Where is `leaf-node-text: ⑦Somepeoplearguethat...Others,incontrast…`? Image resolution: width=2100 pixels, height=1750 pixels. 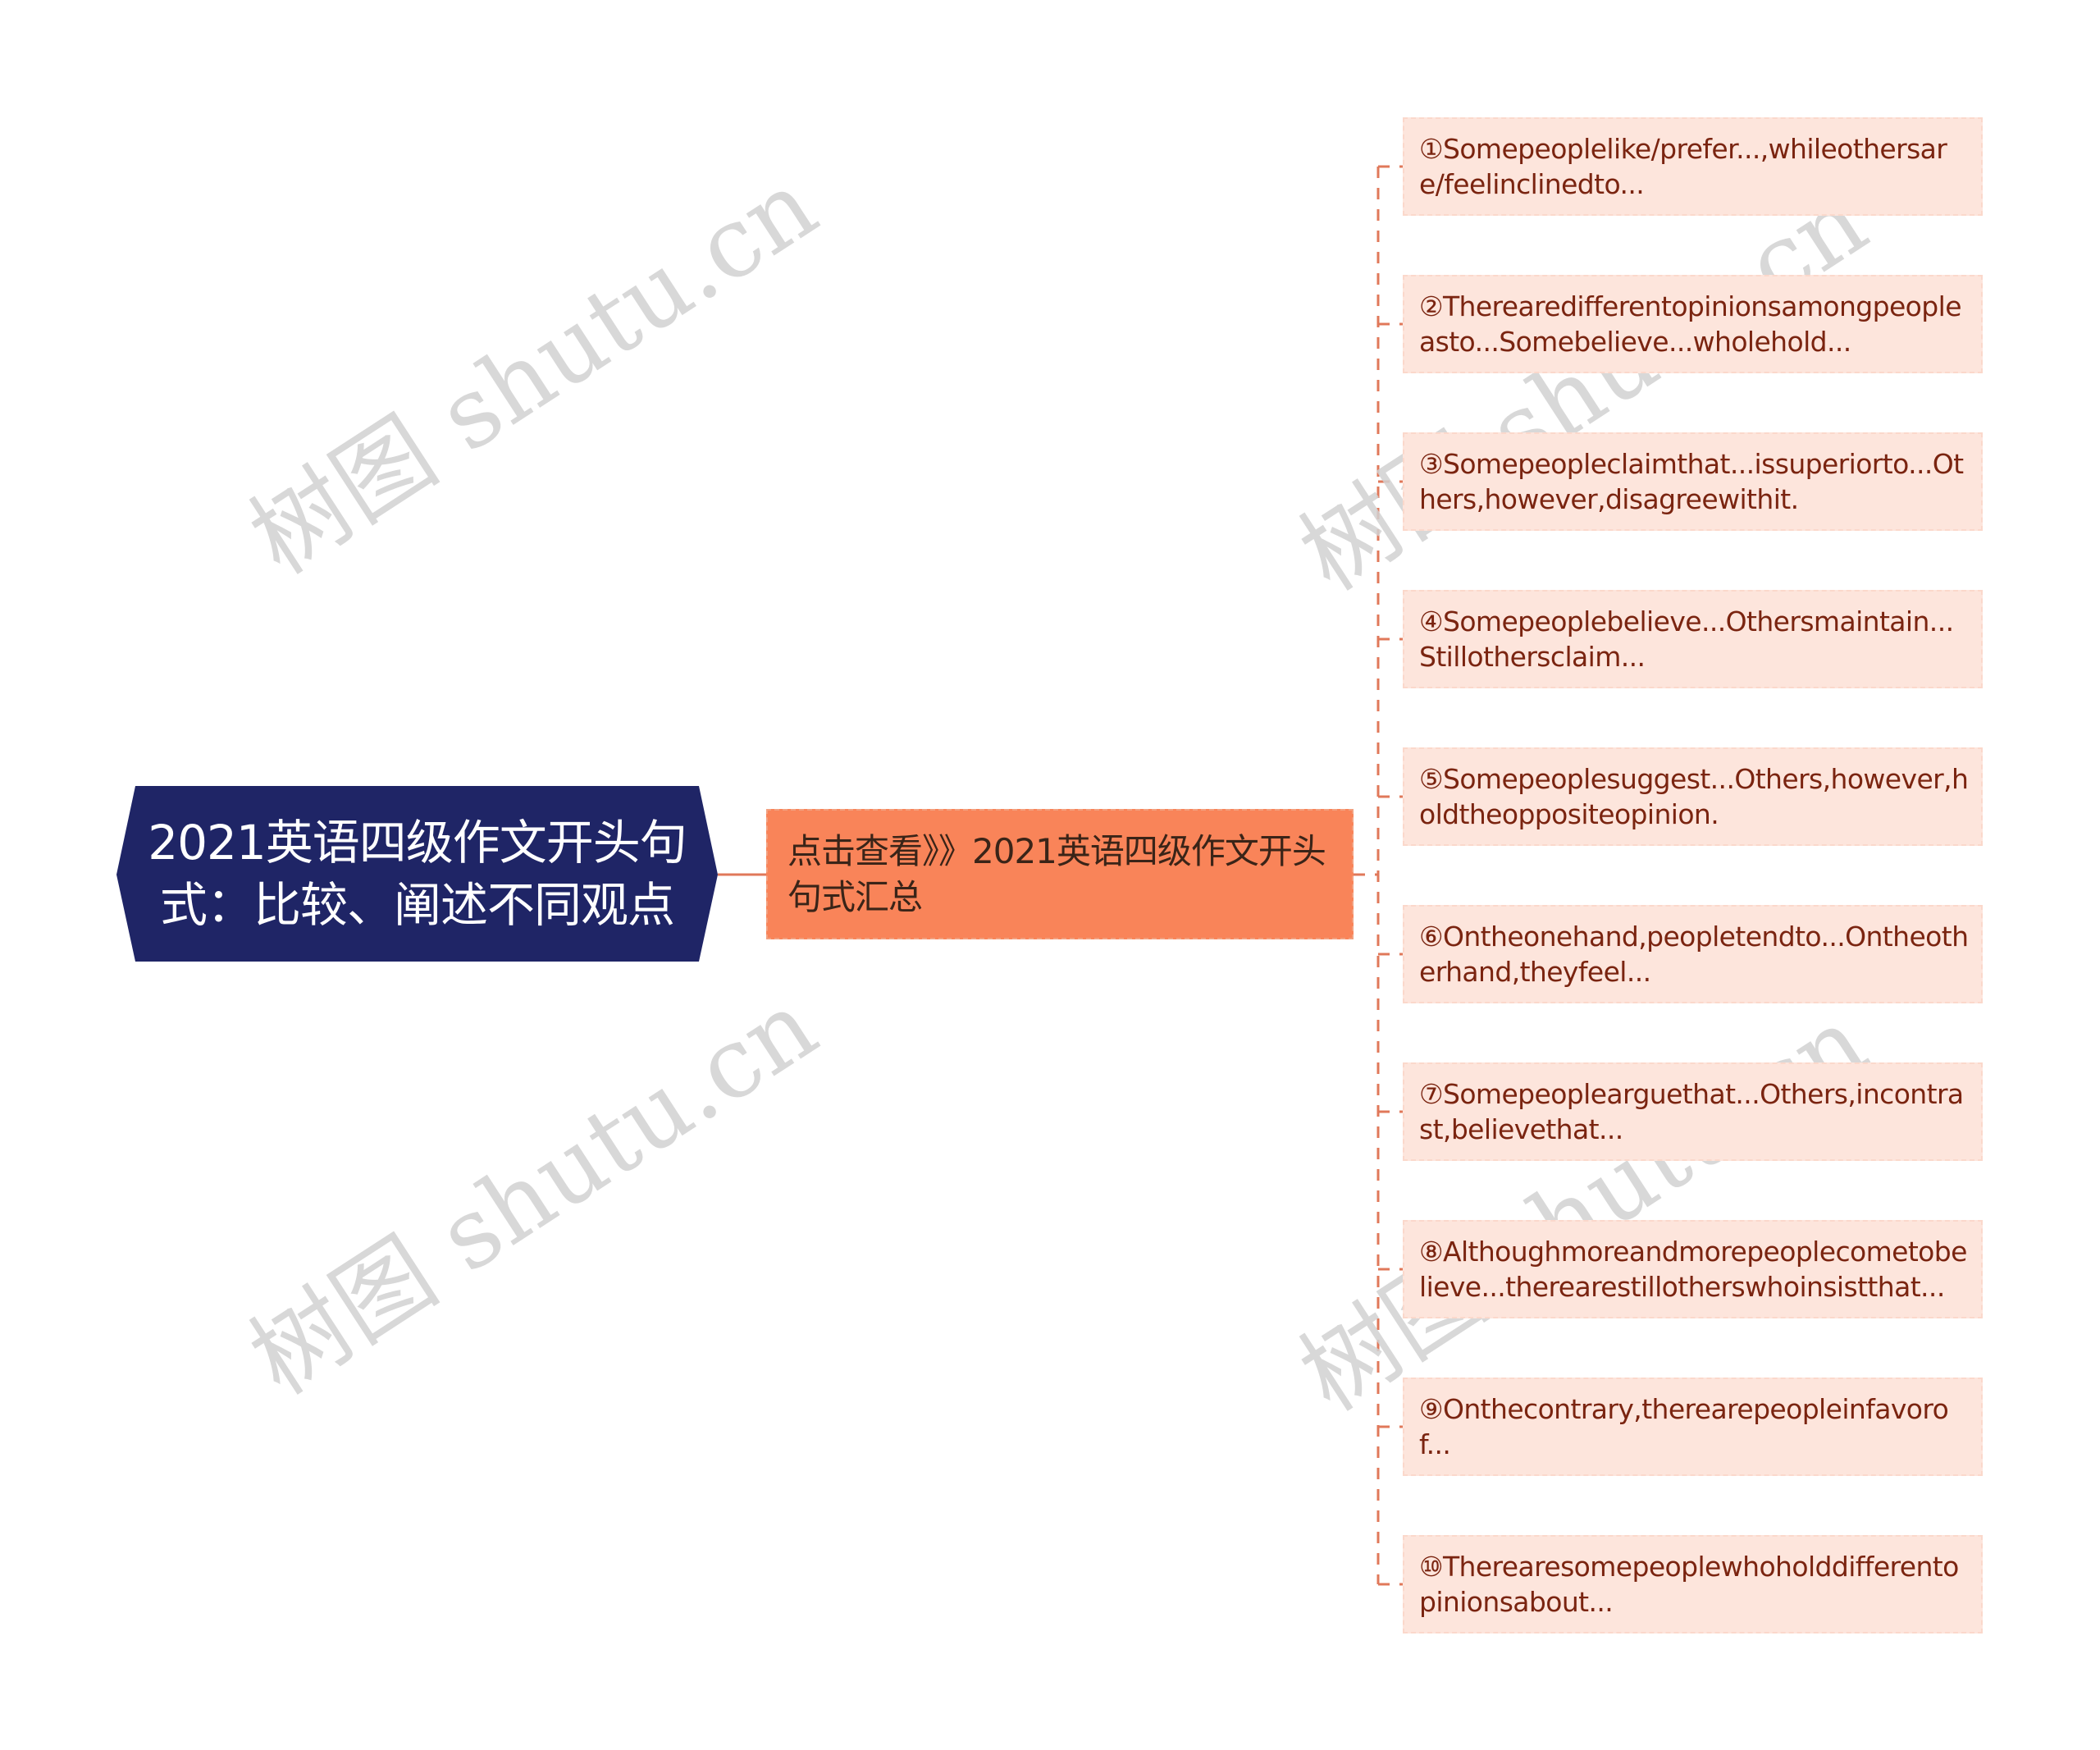 leaf-node-text: ⑦Somepeoplearguethat...Others,incontrast… is located at coordinates (1692, 1111).